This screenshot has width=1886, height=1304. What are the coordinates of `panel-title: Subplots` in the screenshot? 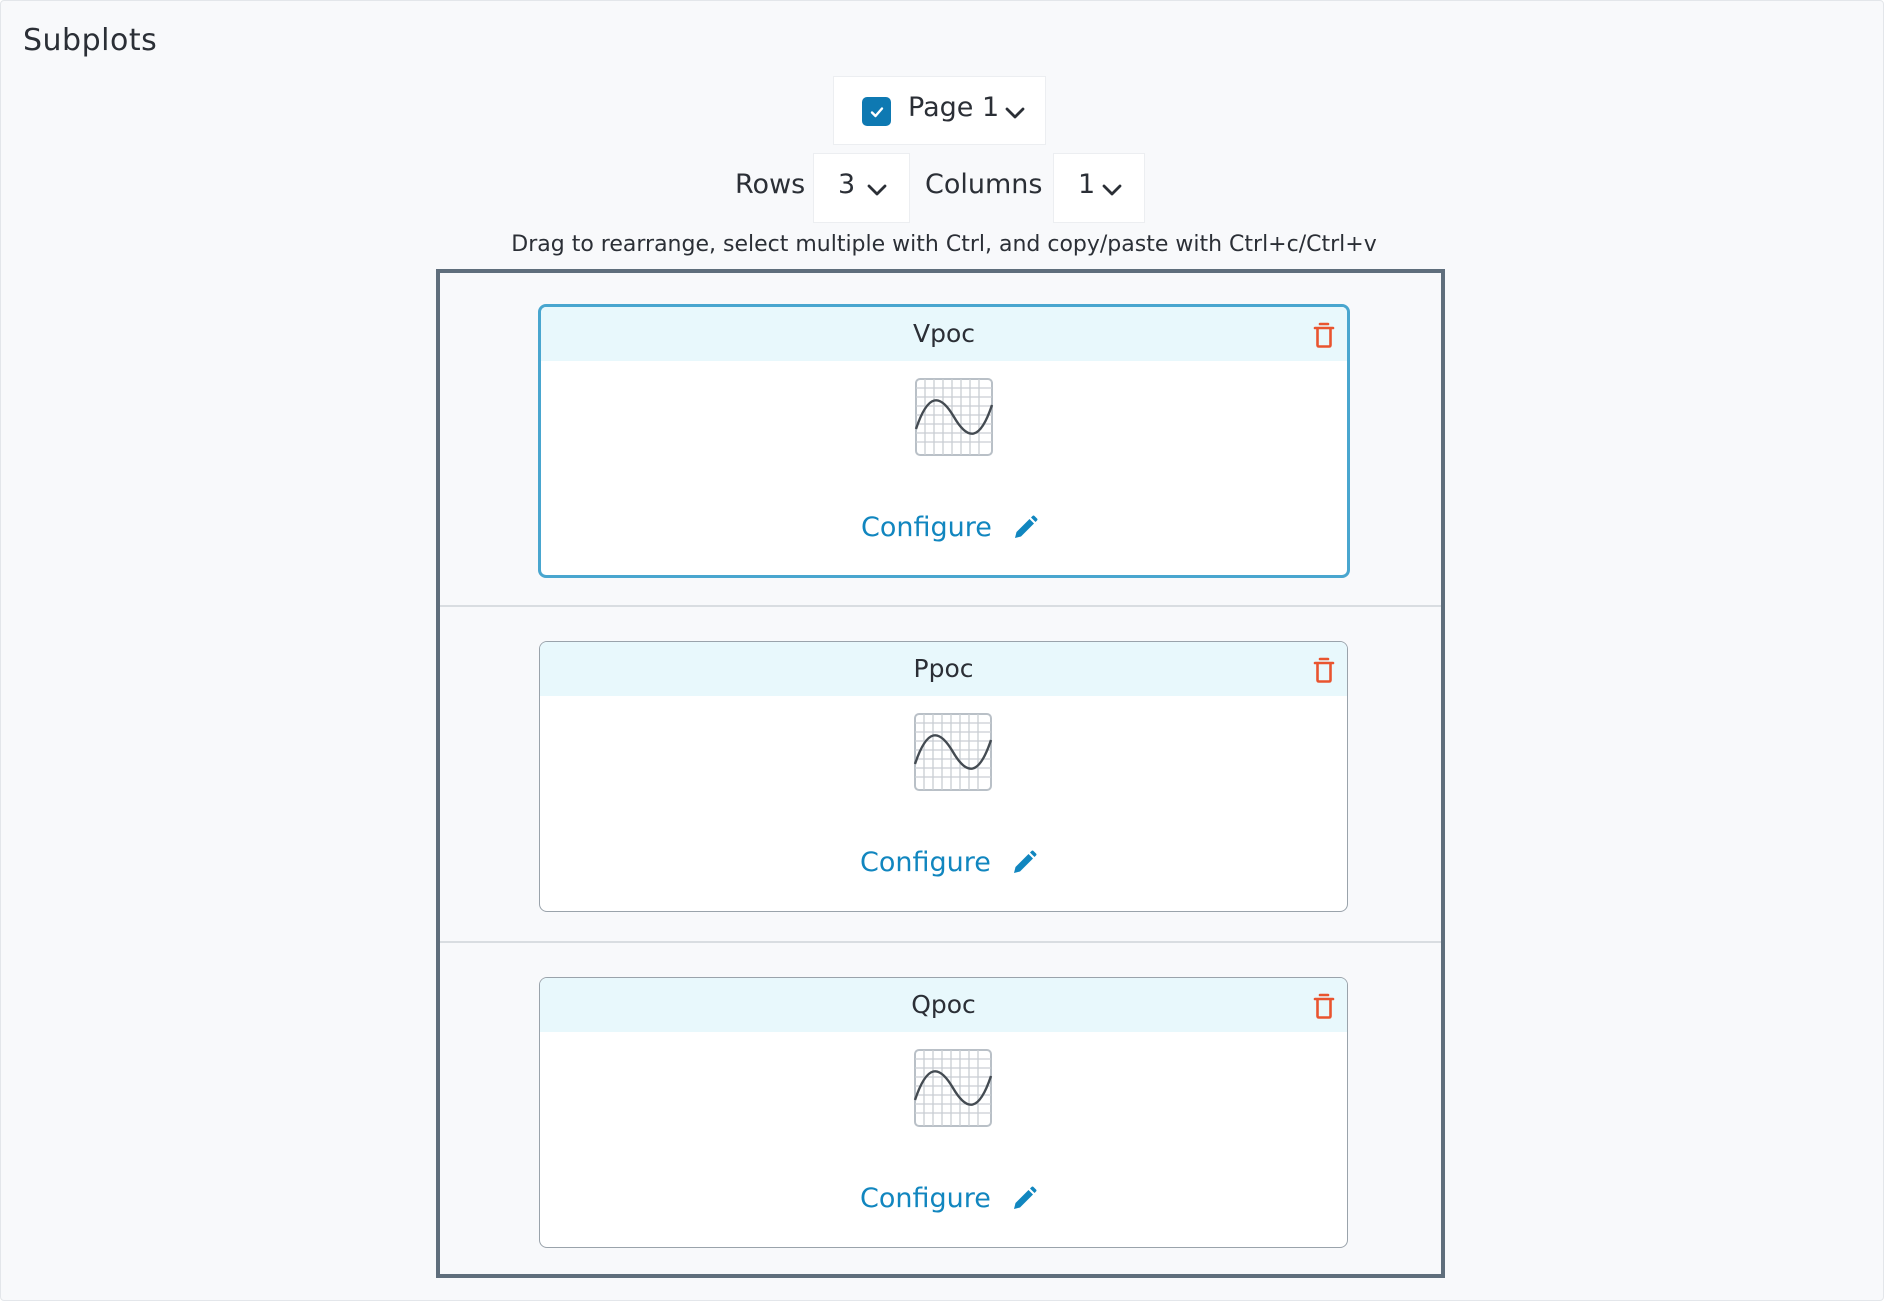 It's located at (90, 40).